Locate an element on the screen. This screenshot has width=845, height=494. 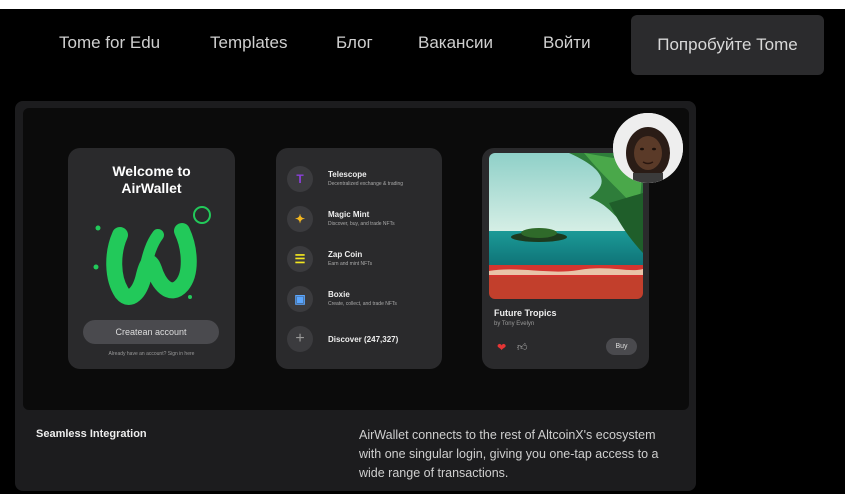
nft-title: Future Tropics is located at coordinates (525, 313).